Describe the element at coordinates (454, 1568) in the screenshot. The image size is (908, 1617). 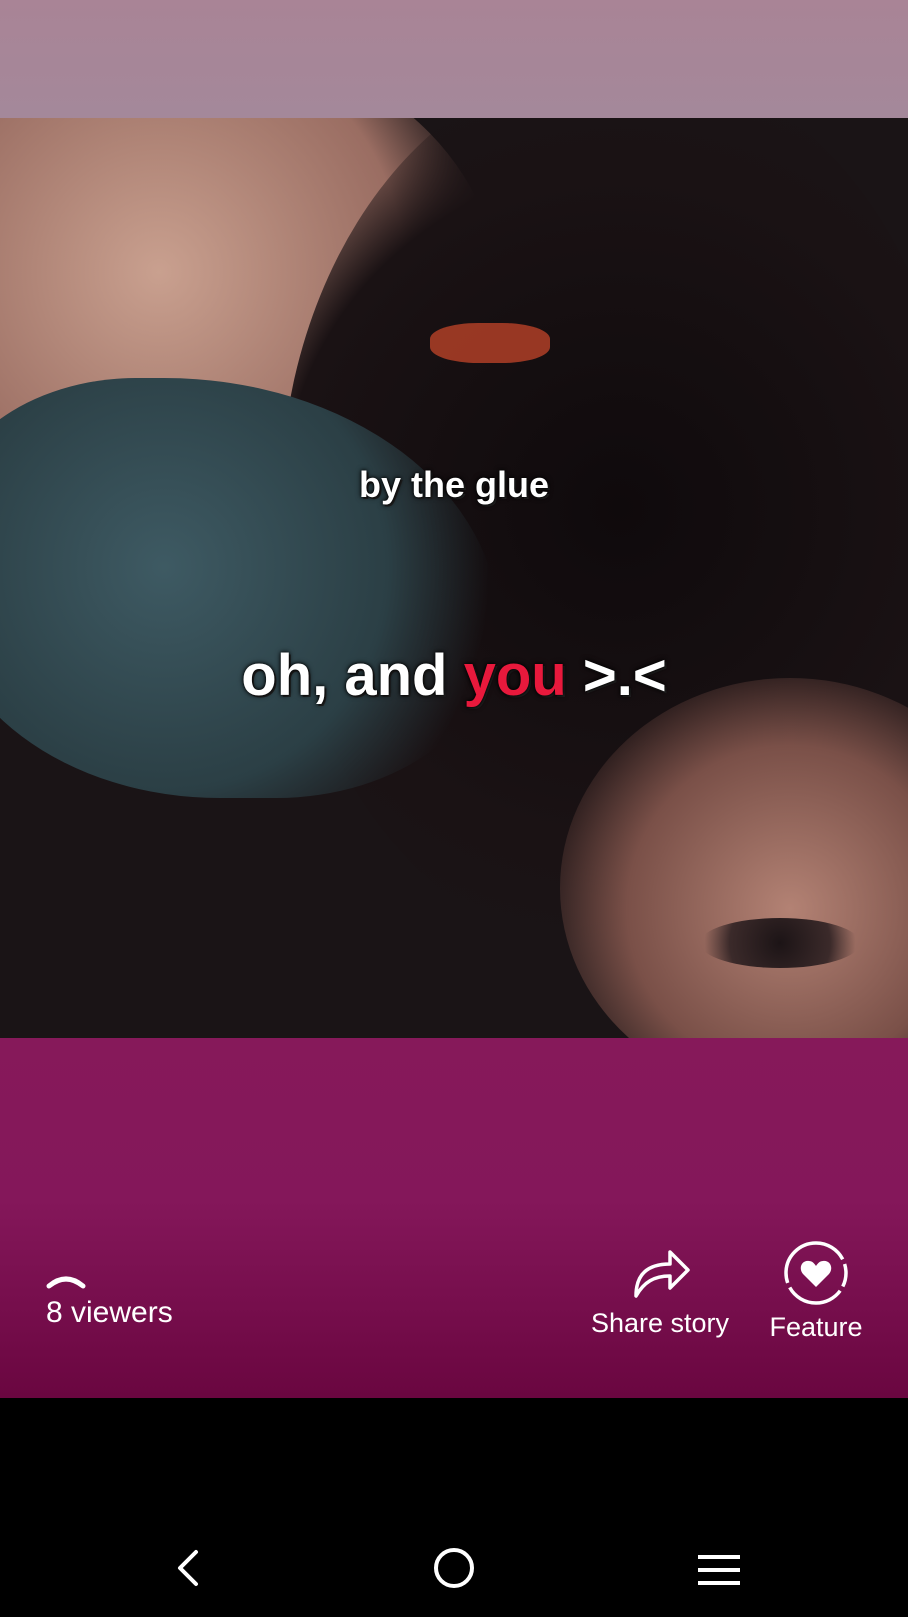
I see `home-icon` at that location.